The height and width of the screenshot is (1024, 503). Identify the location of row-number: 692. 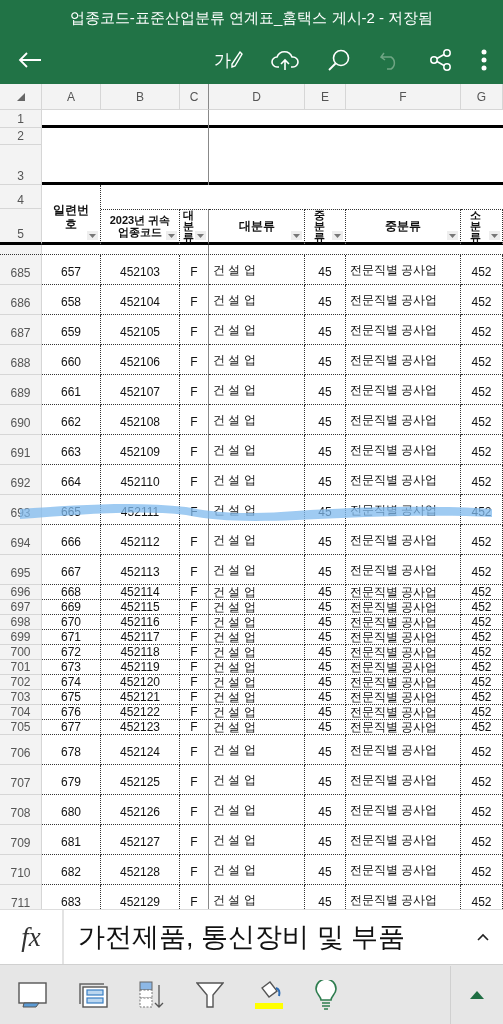
(21, 480).